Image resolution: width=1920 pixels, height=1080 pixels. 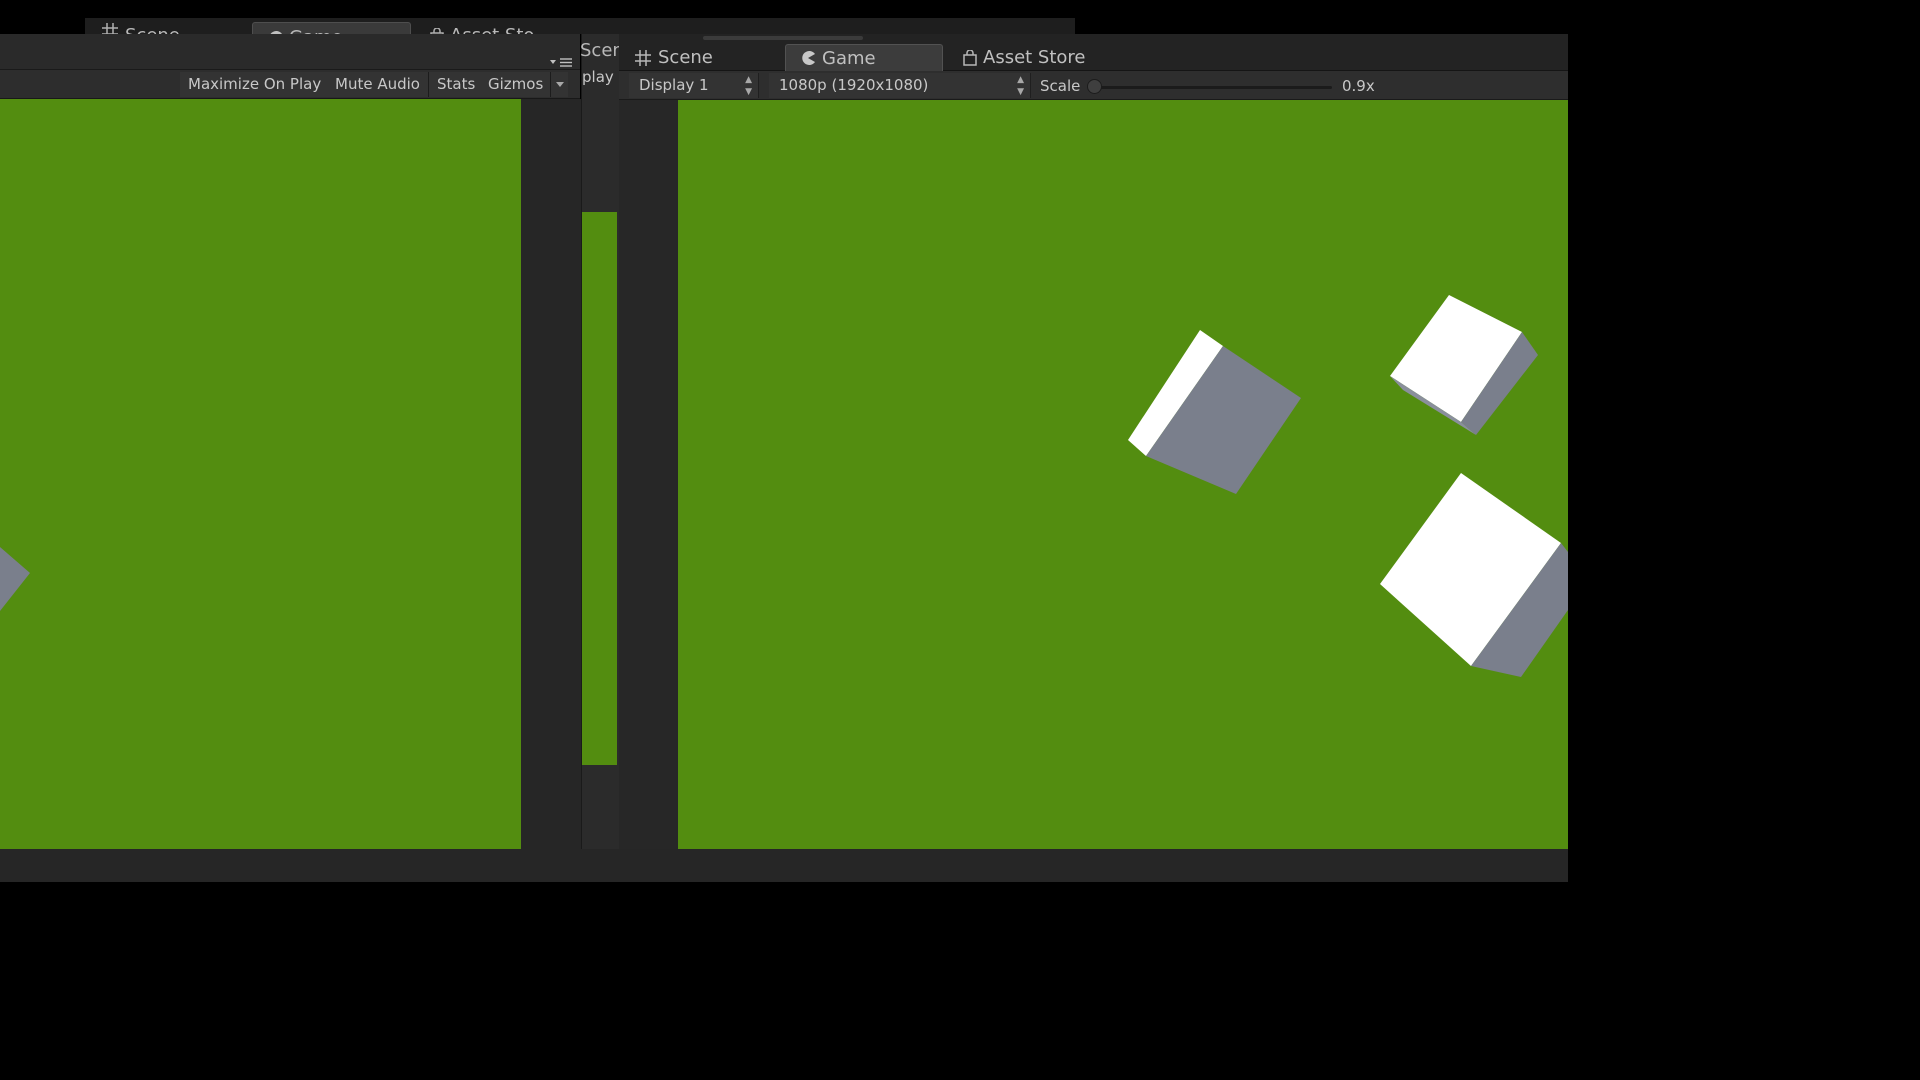 I want to click on scale-value: 0.9x, so click(x=1358, y=86).